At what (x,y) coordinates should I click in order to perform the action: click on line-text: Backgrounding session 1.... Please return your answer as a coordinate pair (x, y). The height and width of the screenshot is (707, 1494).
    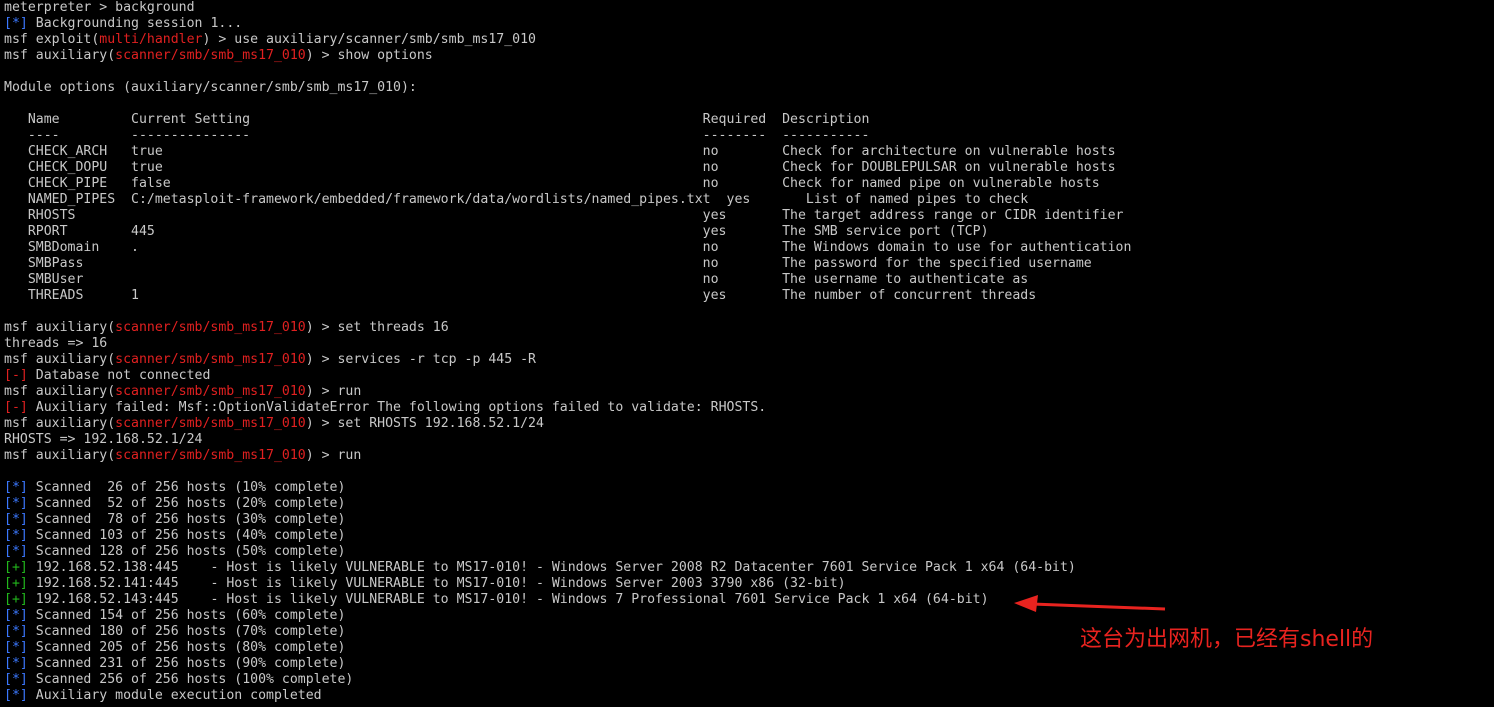
    Looking at the image, I should click on (135, 23).